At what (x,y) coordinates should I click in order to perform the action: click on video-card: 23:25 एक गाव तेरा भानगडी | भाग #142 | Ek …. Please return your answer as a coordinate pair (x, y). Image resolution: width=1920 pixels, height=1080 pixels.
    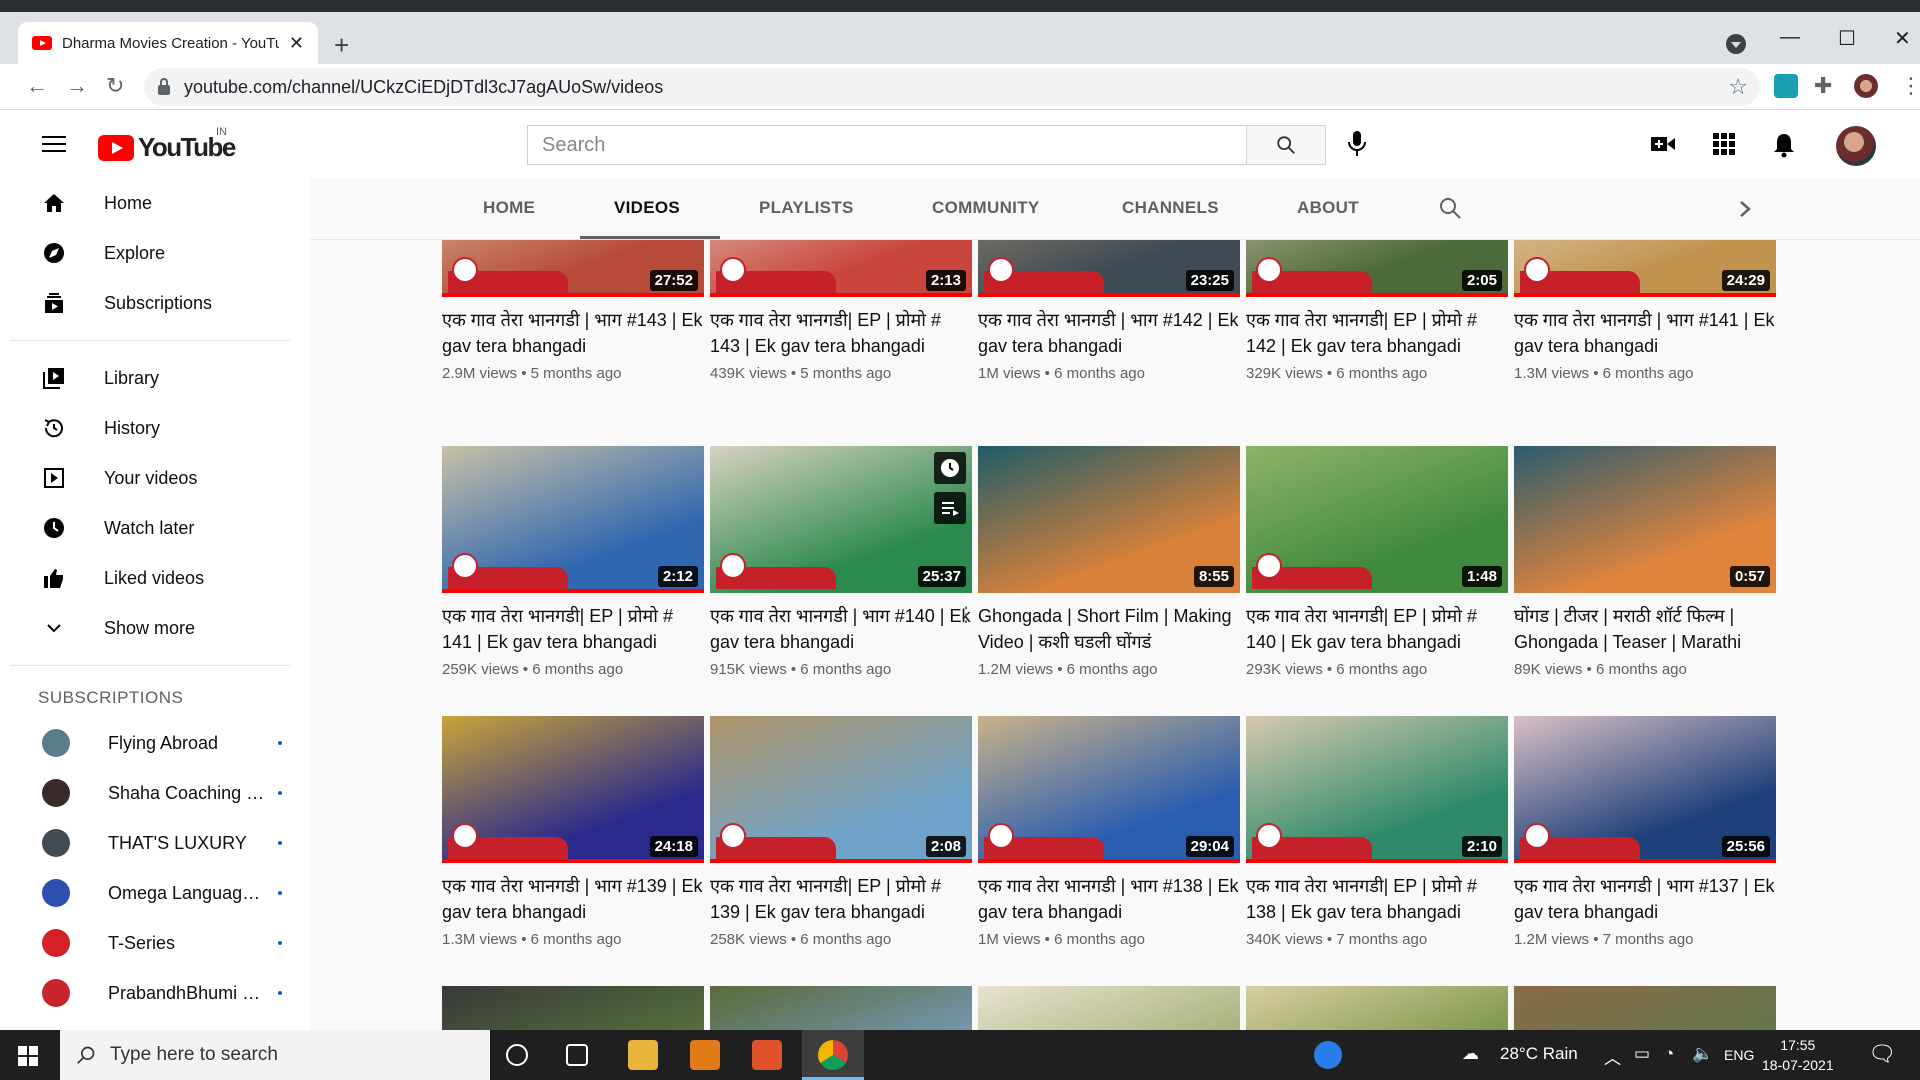
    Looking at the image, I should click on (1109, 311).